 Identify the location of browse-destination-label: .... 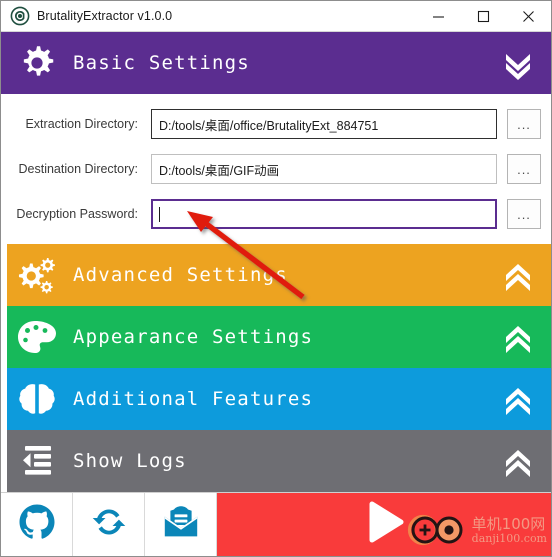
(524, 169).